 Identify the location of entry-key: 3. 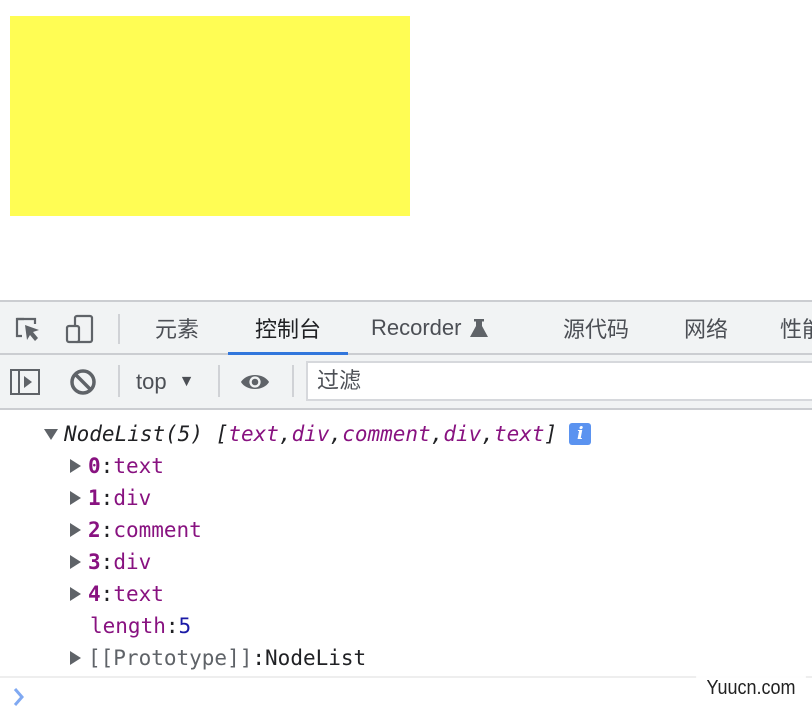
(94, 562).